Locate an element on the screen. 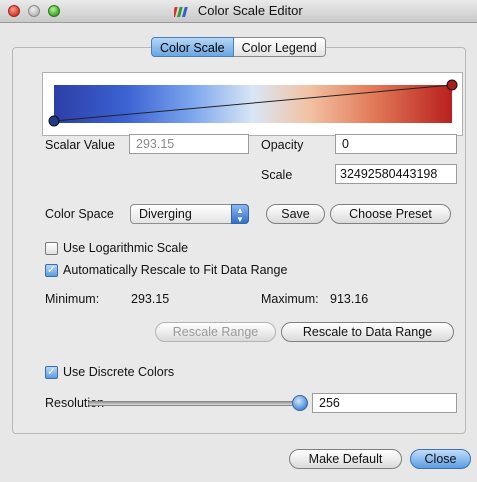  resolution-field: 256 is located at coordinates (384, 403).